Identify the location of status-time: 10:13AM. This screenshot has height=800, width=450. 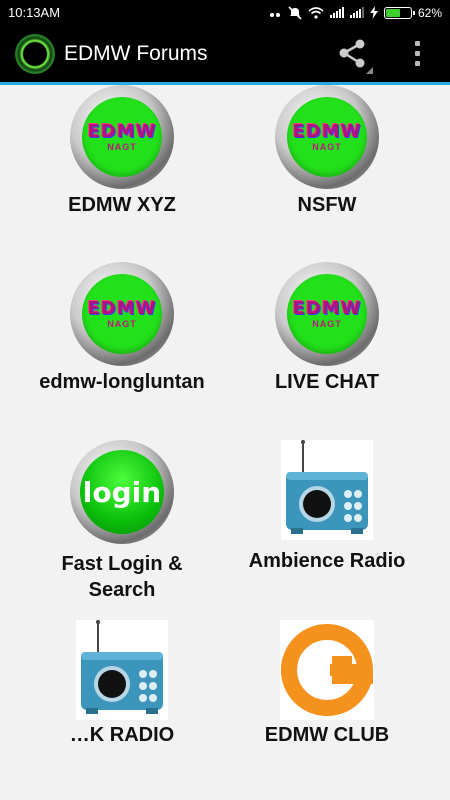
(34, 12).